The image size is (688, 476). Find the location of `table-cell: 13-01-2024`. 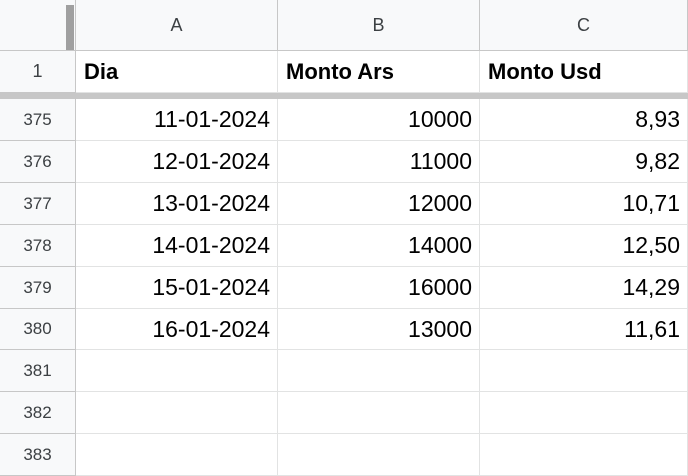

table-cell: 13-01-2024 is located at coordinates (177, 204).